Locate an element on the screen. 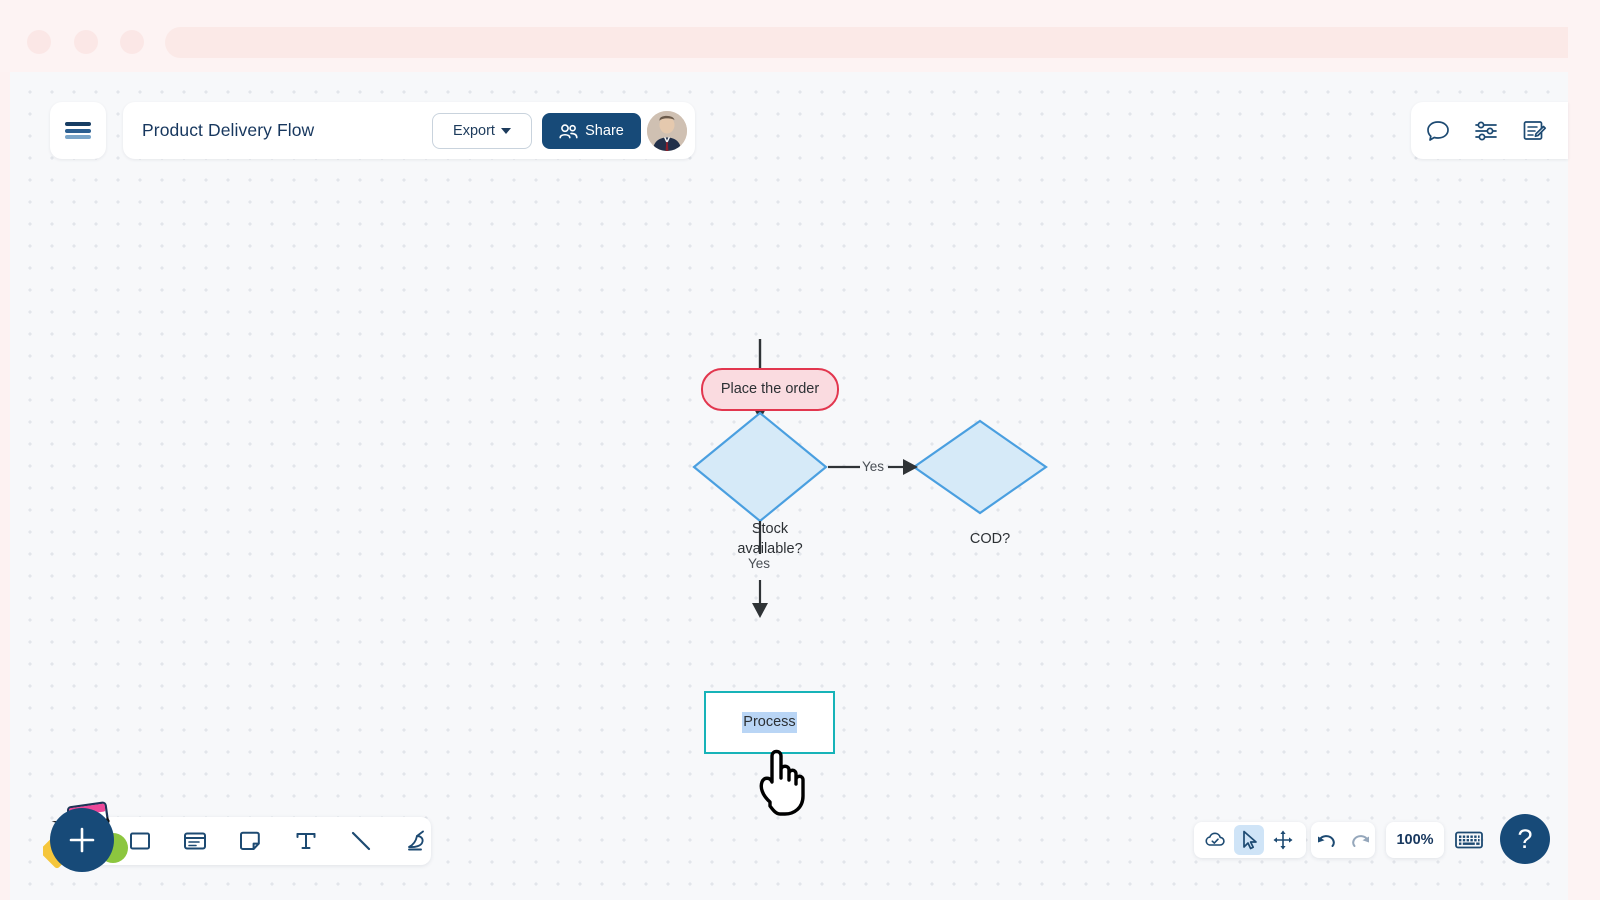  browser-chrome is located at coordinates (800, 36).